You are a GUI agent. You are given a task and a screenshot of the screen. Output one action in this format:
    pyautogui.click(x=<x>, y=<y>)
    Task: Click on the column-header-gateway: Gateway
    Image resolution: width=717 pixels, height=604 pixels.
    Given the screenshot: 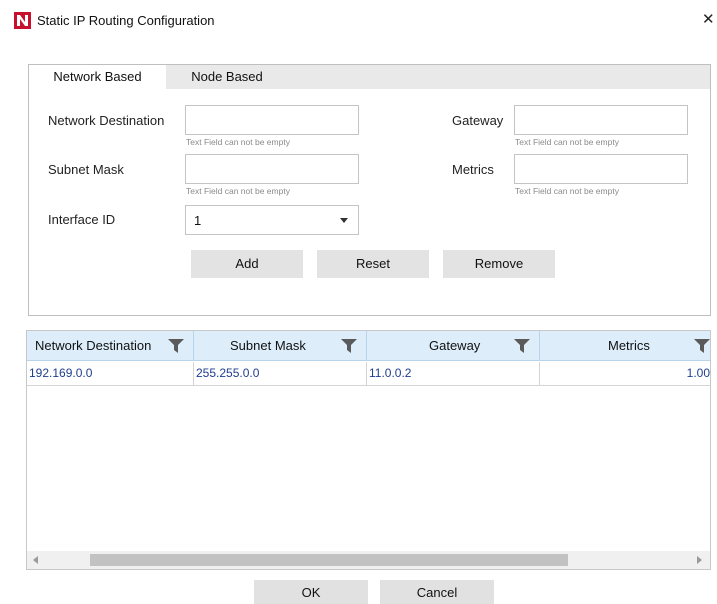 What is the action you would take?
    pyautogui.click(x=453, y=346)
    